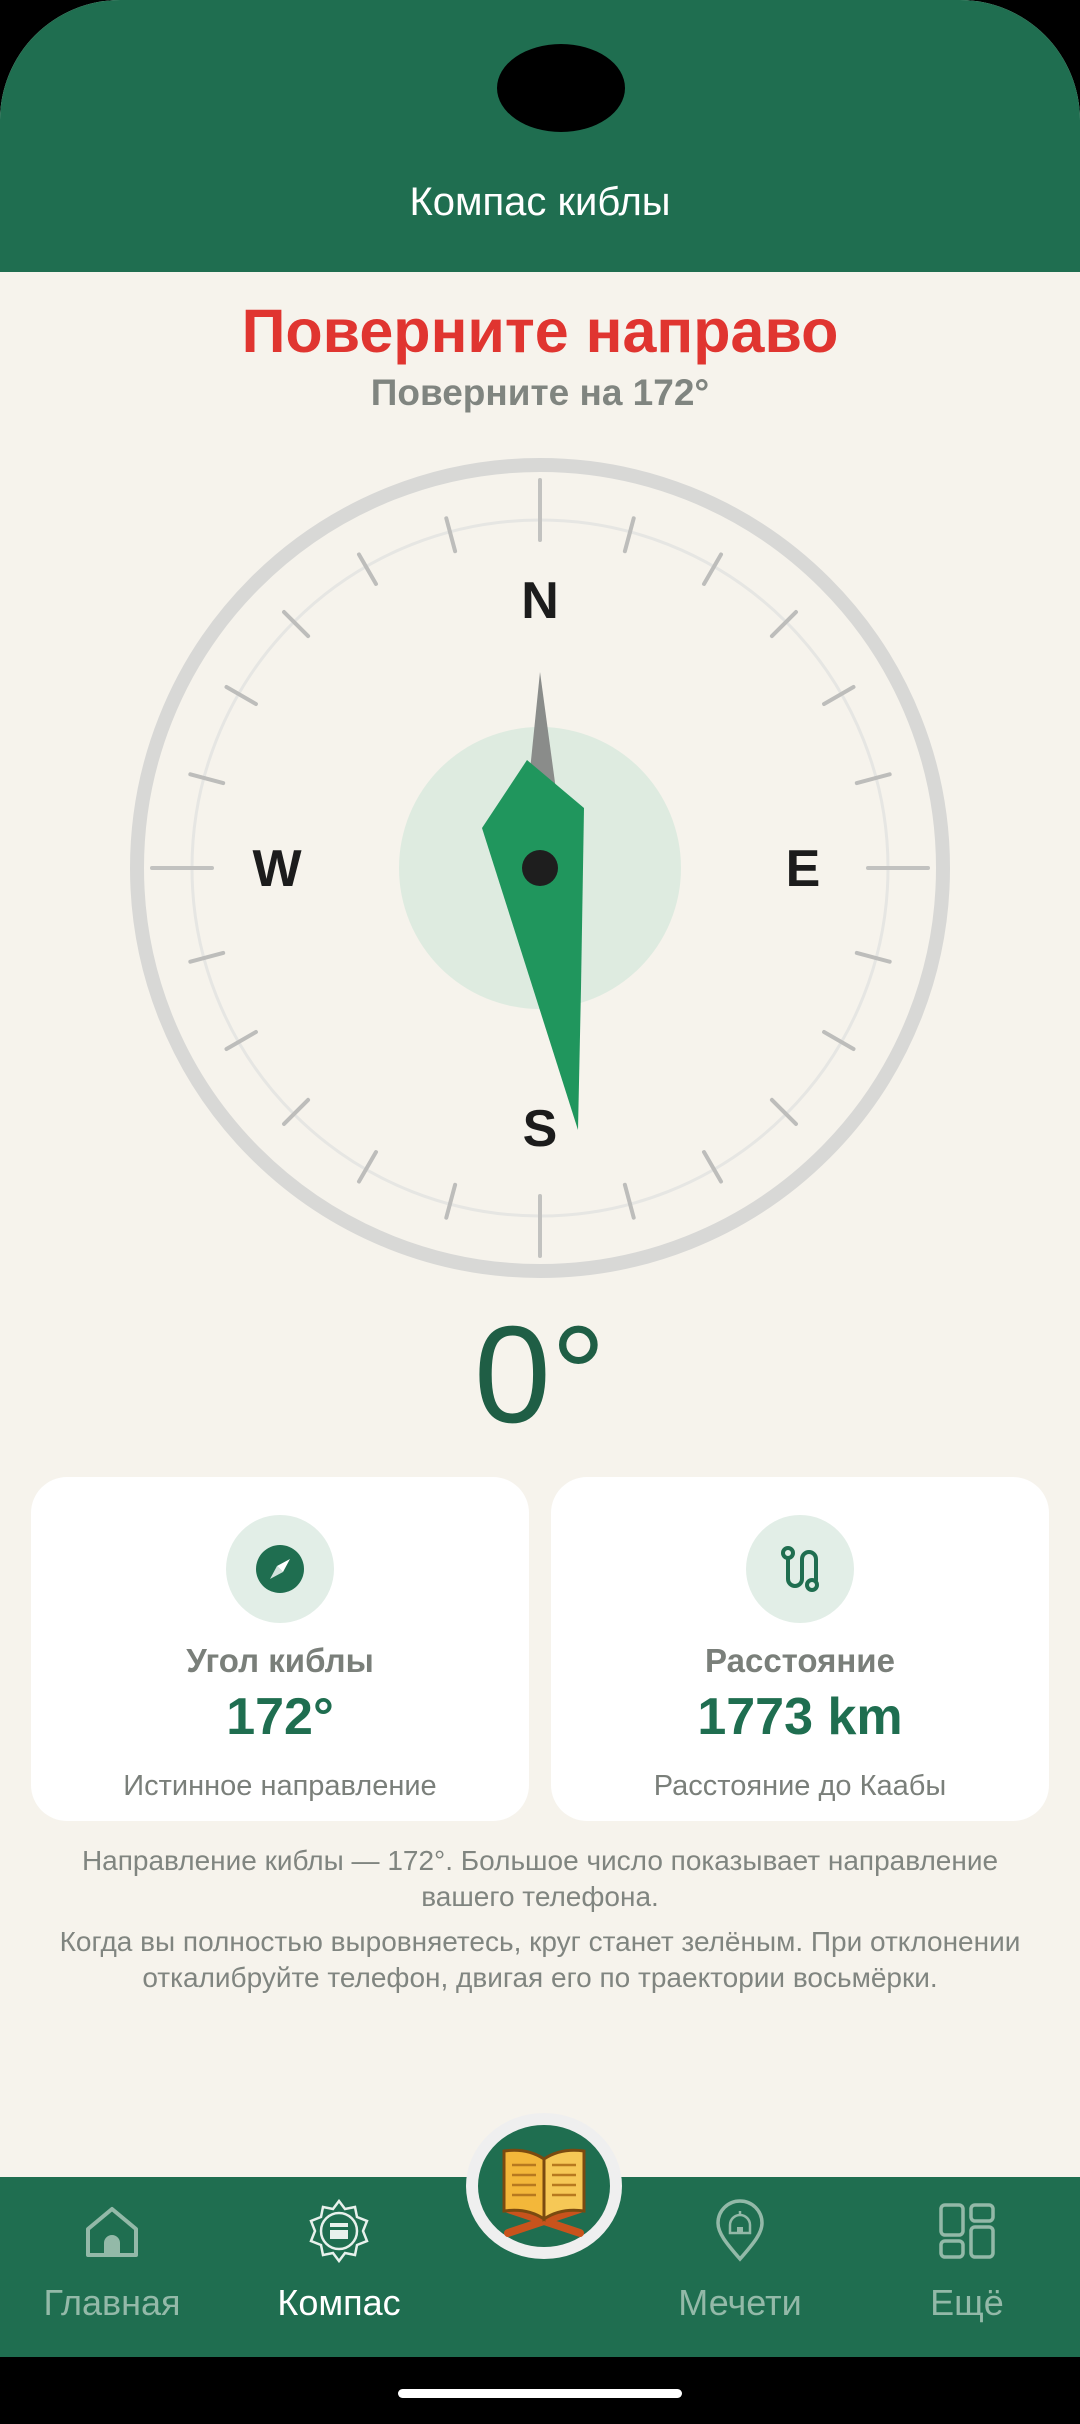 This screenshot has height=2424, width=1080. What do you see at coordinates (740, 2267) in the screenshot?
I see `nav-item-mosques: Мечети` at bounding box center [740, 2267].